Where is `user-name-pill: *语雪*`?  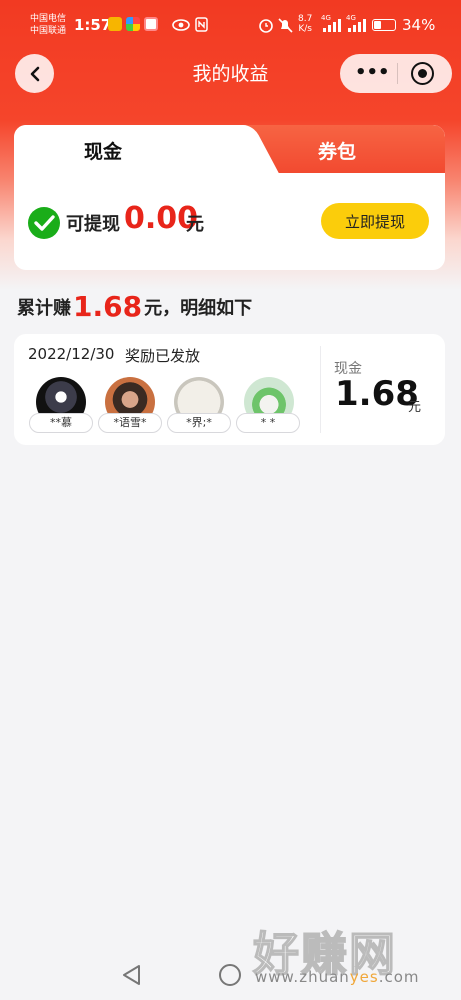
user-name-pill: *语雪* is located at coordinates (130, 423).